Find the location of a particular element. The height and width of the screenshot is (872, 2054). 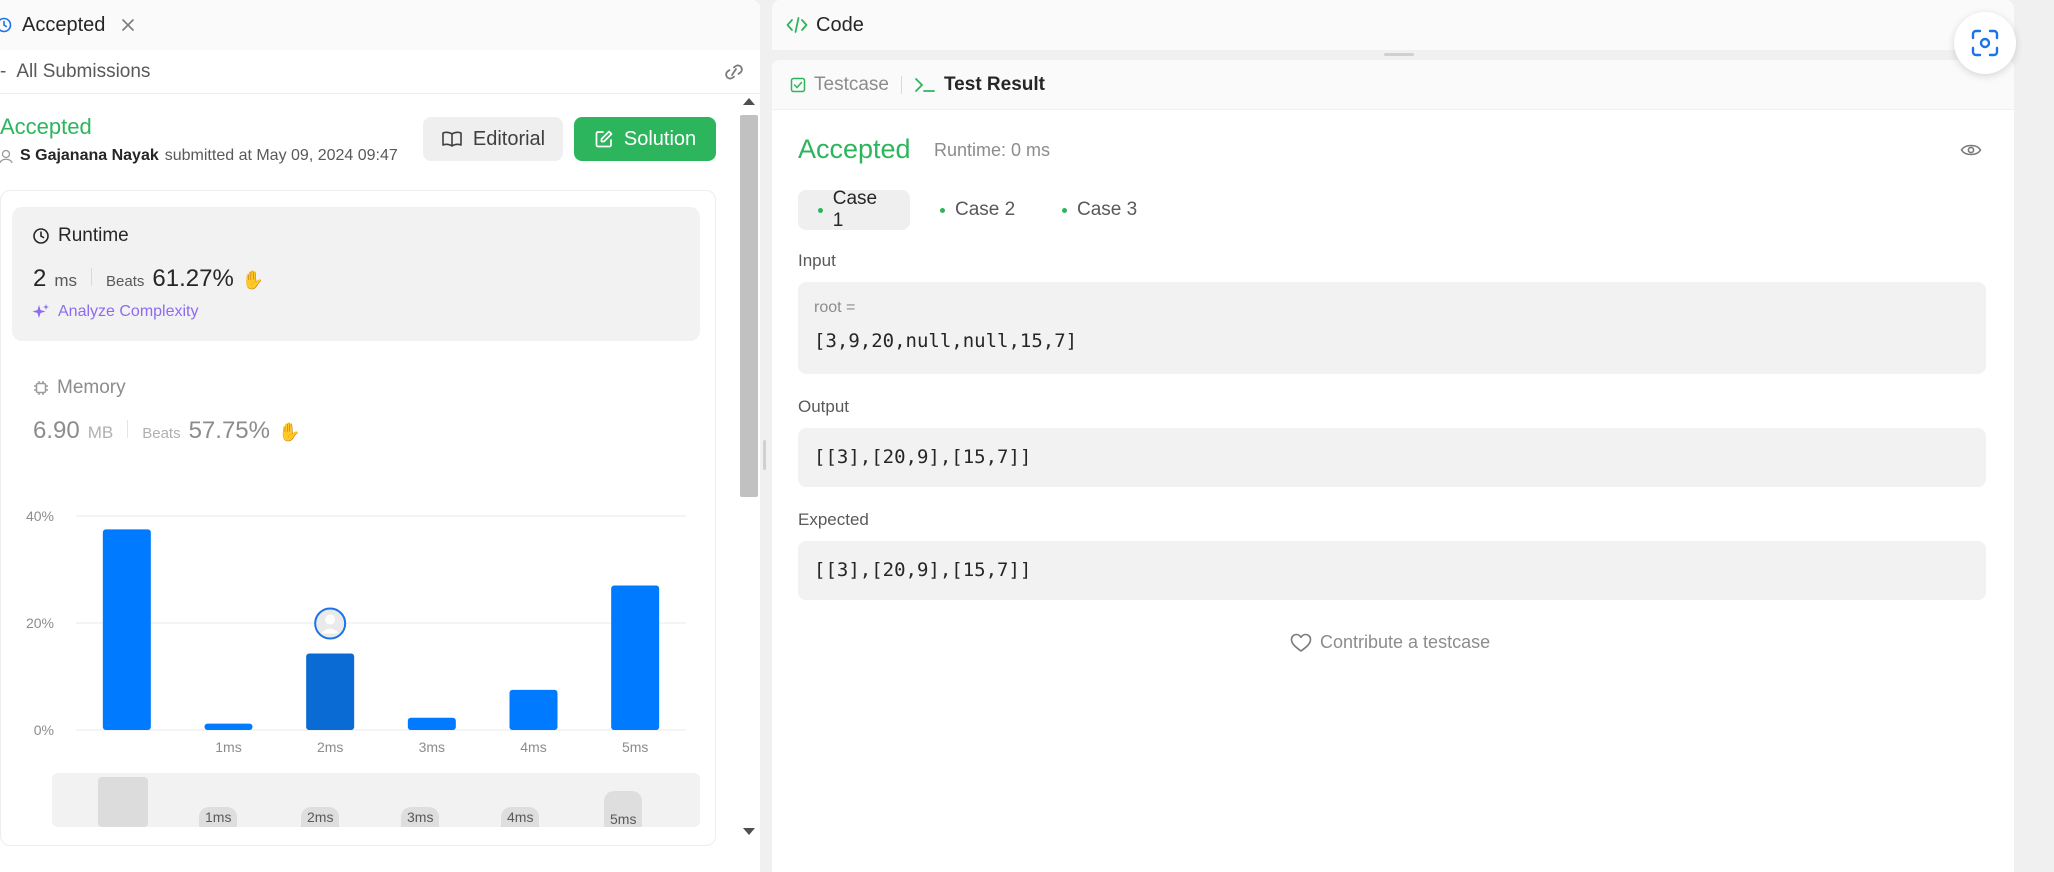

y-tick-label: 0% is located at coordinates (44, 730).